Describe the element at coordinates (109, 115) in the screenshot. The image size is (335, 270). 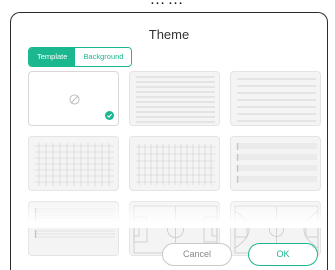
I see `selected-check-icon` at that location.